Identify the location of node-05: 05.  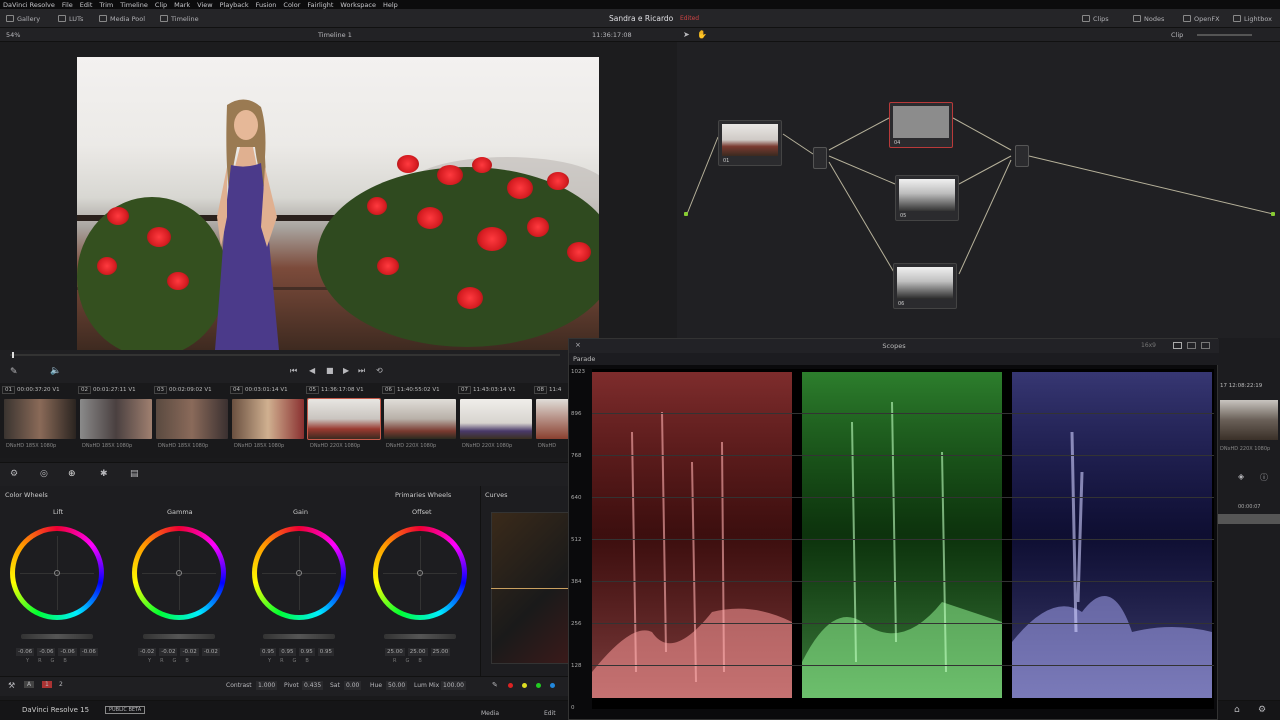
(927, 198).